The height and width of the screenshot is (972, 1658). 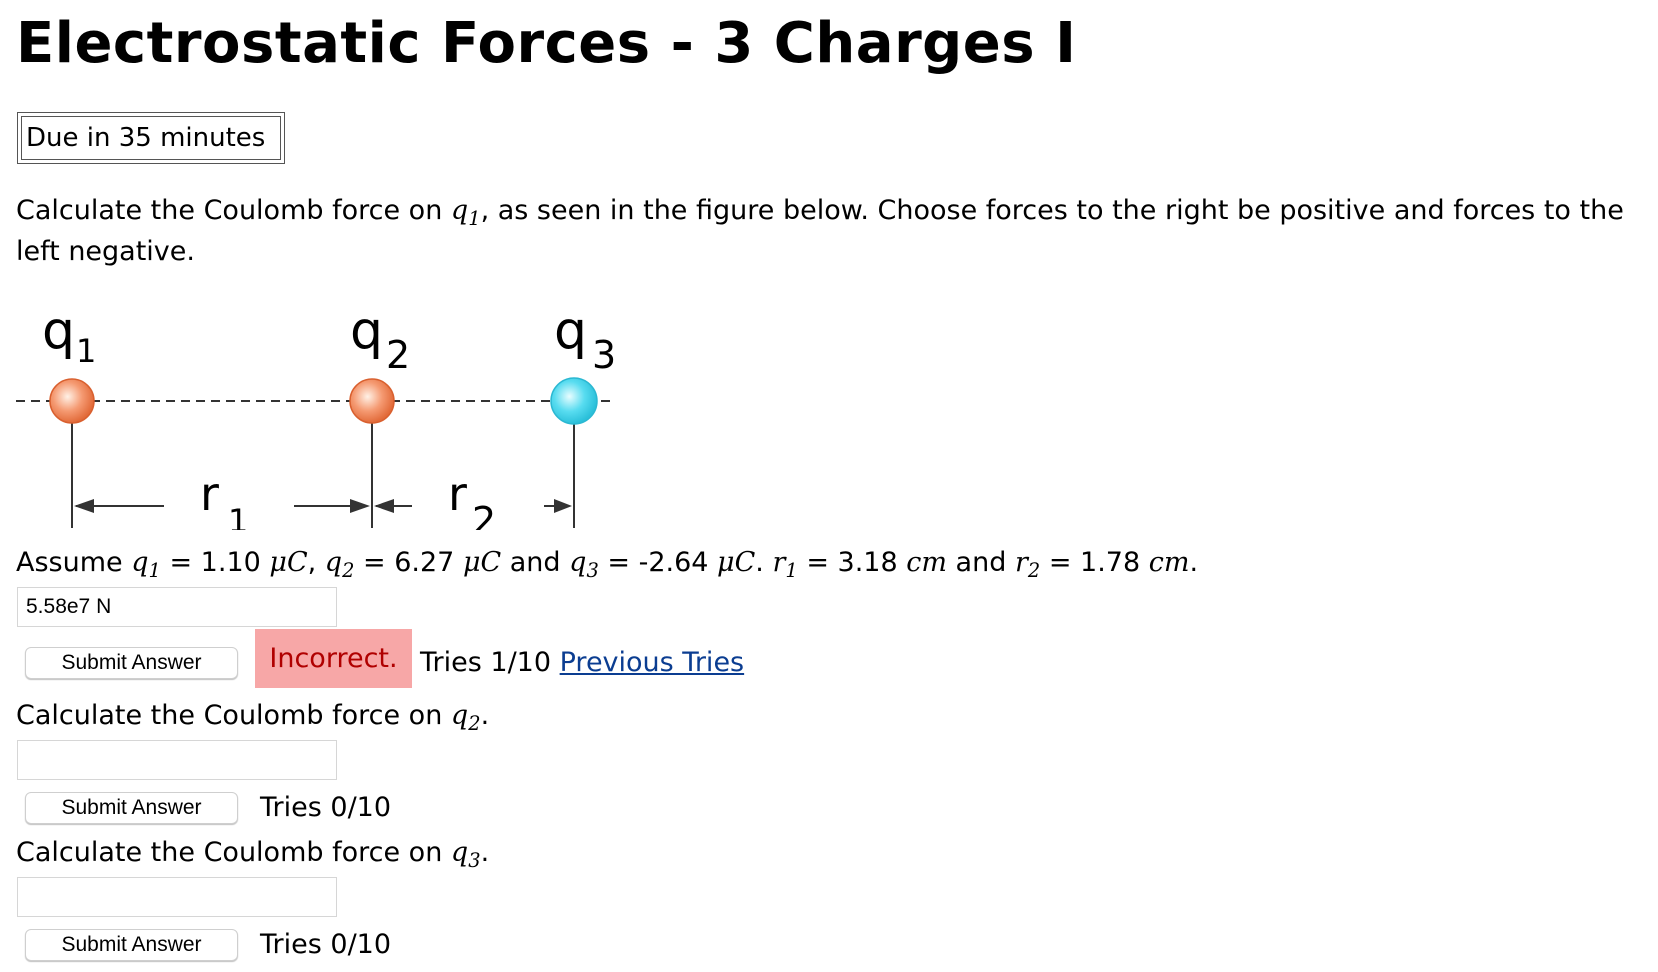 What do you see at coordinates (570, 331) in the screenshot?
I see `fig-q3-label: q` at bounding box center [570, 331].